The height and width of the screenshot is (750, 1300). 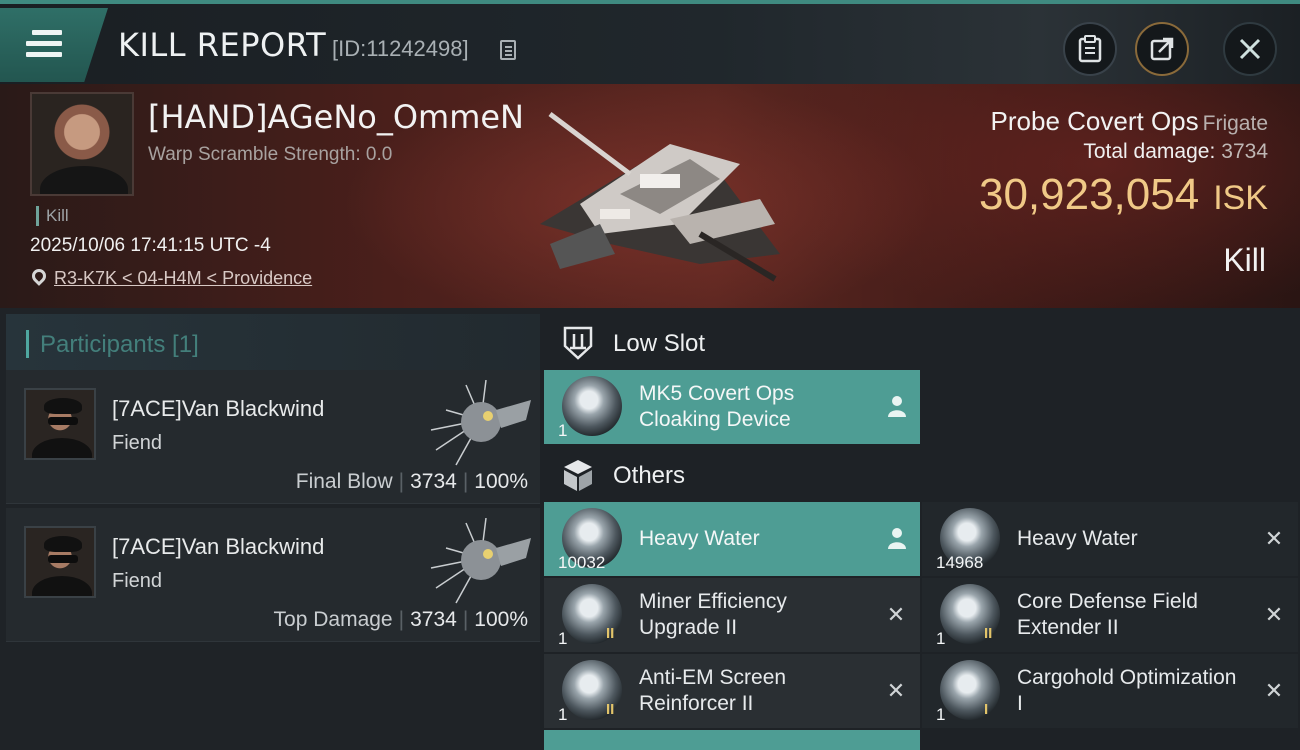 What do you see at coordinates (52, 216) in the screenshot?
I see `kill-tag: Kill` at bounding box center [52, 216].